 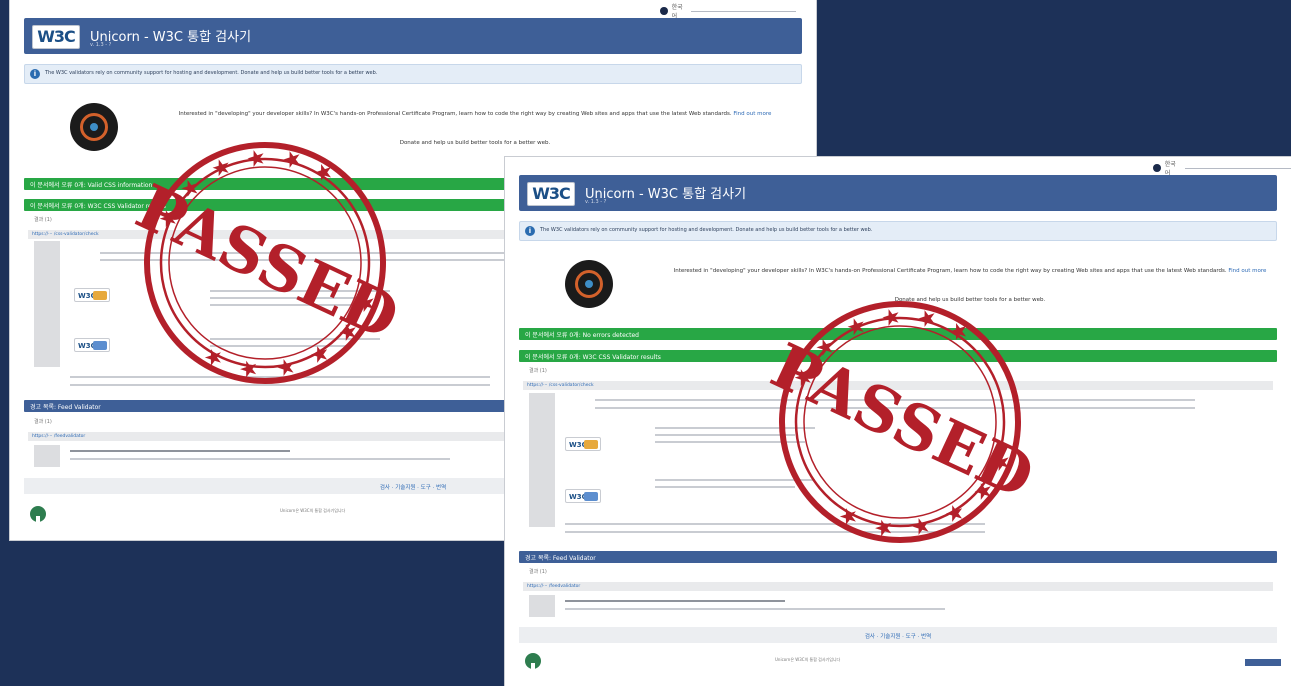 What do you see at coordinates (898, 334) in the screenshot?
I see `result-bar-valid: 이 문서에서 오류 0개: No errors detected` at bounding box center [898, 334].